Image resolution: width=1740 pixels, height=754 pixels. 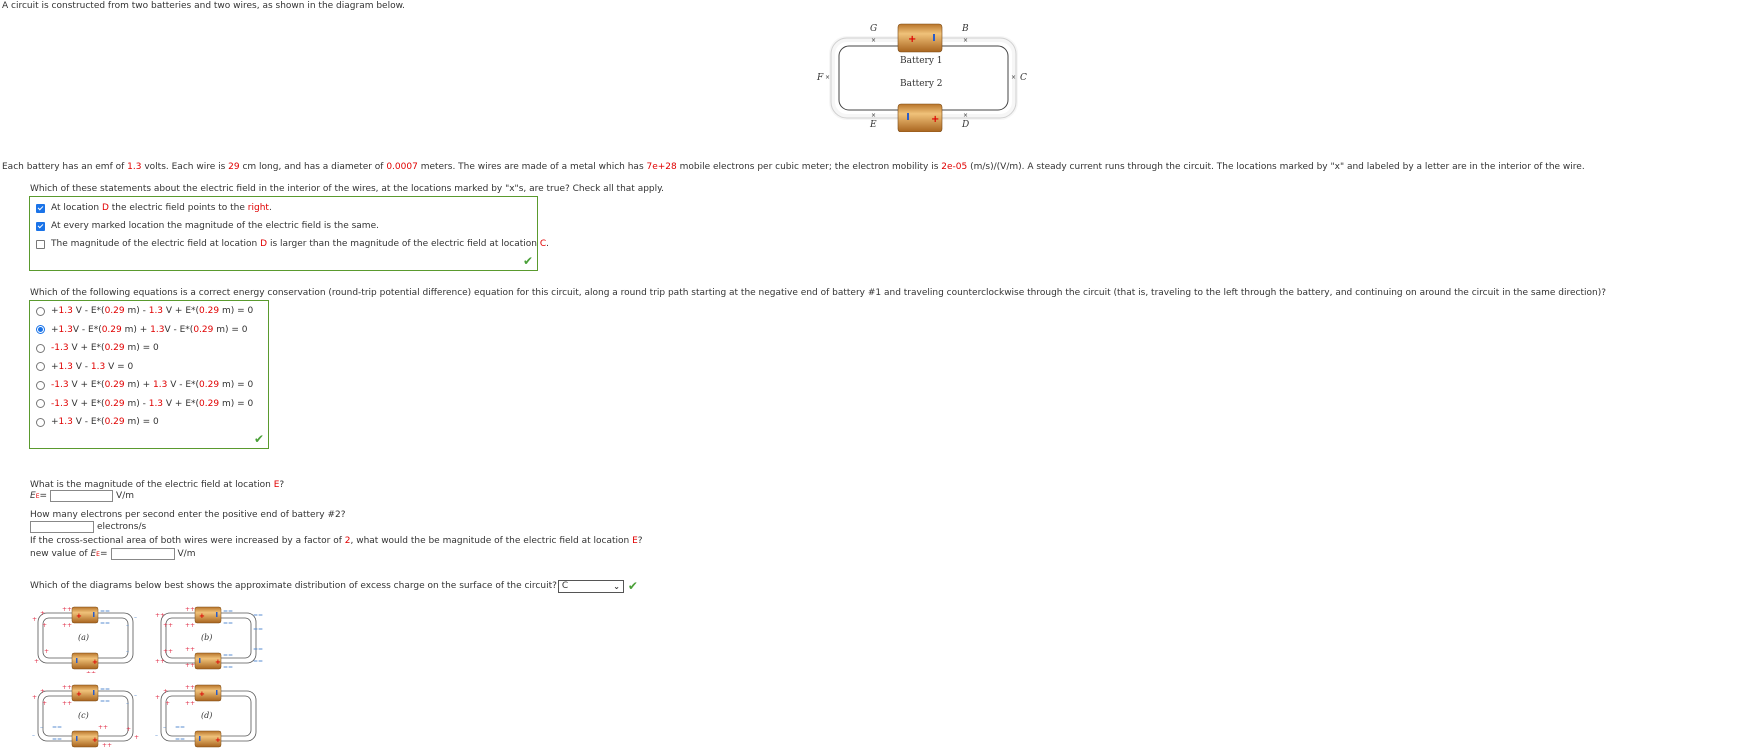 I want to click on new-field-e-input, so click(x=142, y=554).